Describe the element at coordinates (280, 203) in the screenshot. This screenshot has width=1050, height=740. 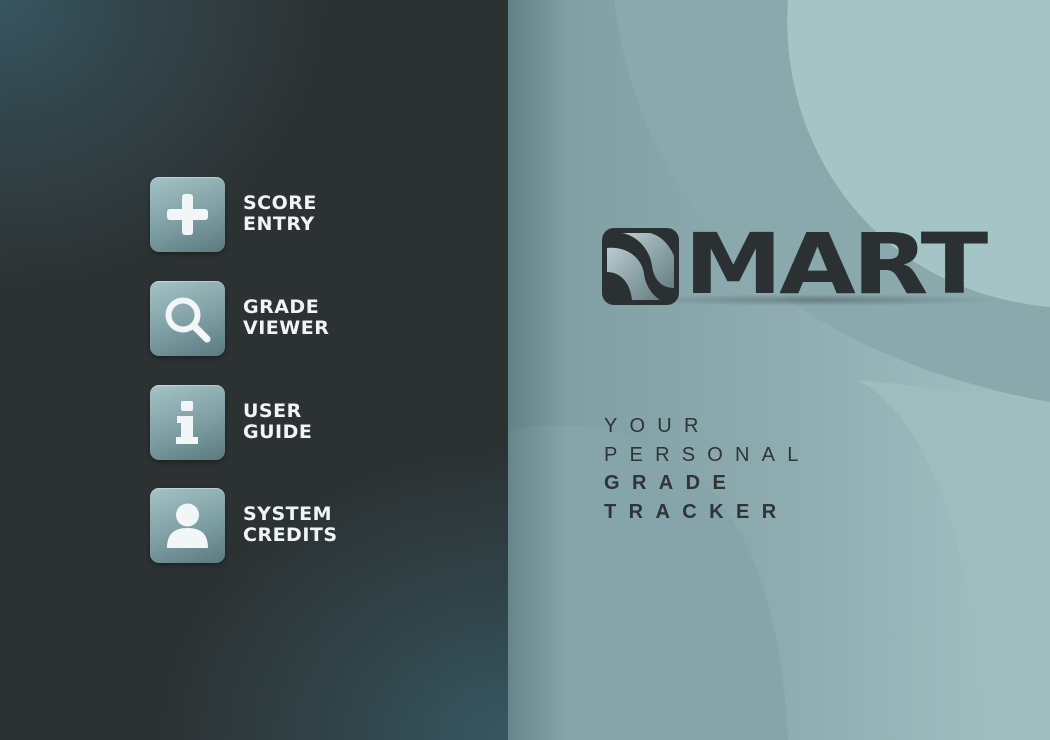
I see `menu-label-line1: SCORE` at that location.